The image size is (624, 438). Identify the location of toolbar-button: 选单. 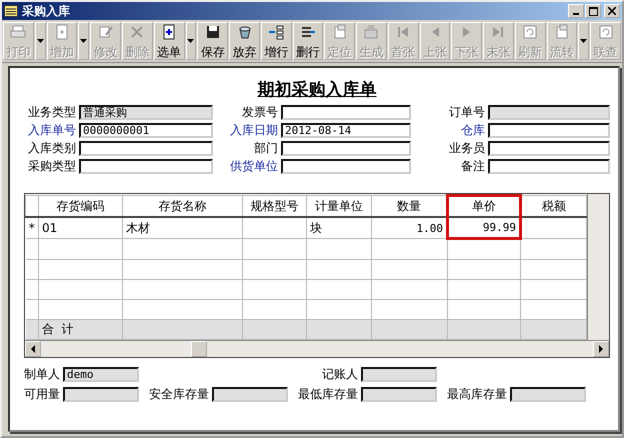
(169, 41).